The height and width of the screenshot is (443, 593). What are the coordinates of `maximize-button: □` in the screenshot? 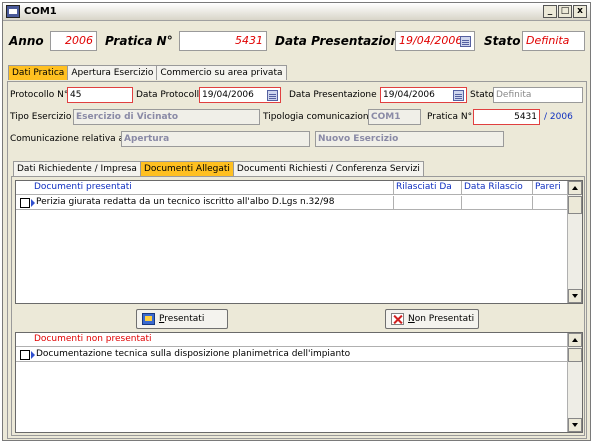 It's located at (565, 11).